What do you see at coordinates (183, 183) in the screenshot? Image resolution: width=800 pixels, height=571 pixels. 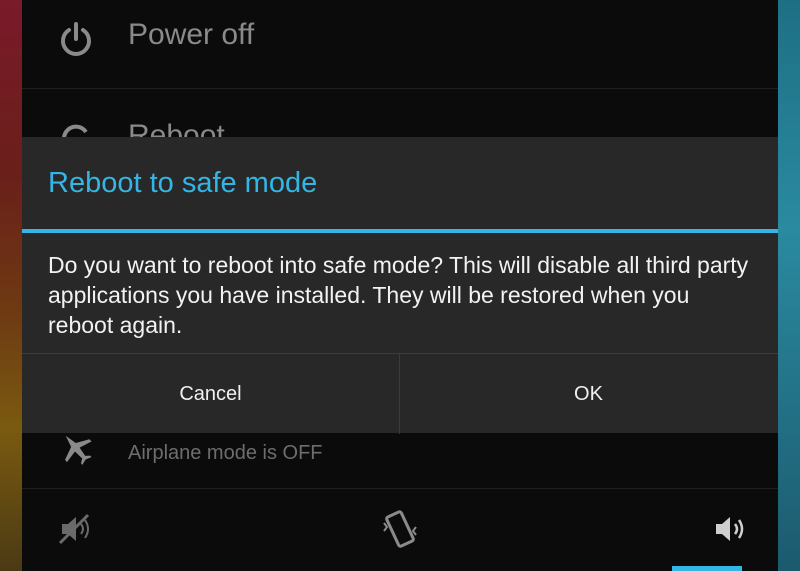 I see `dialog-title: Reboot to safe mode` at bounding box center [183, 183].